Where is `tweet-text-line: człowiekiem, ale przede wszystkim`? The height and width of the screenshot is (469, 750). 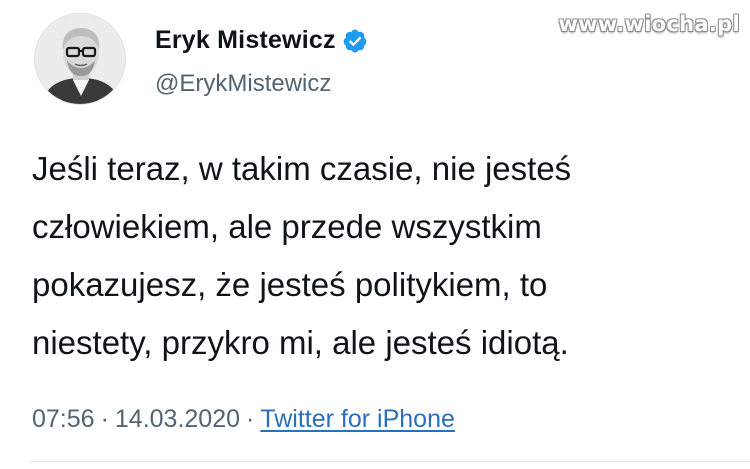 tweet-text-line: człowiekiem, ale przede wszystkim is located at coordinates (287, 226).